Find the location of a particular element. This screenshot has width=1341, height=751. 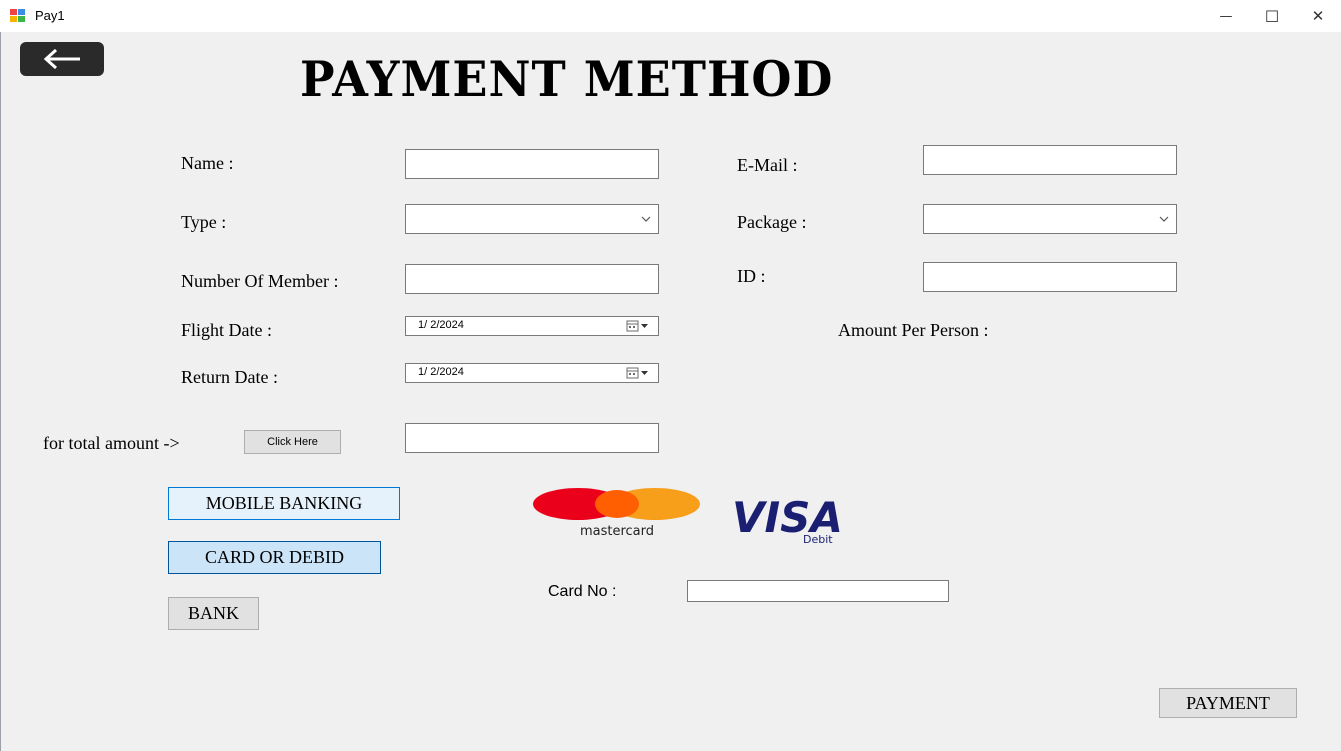

page-title: PAYMENT METHOD is located at coordinates (567, 79).